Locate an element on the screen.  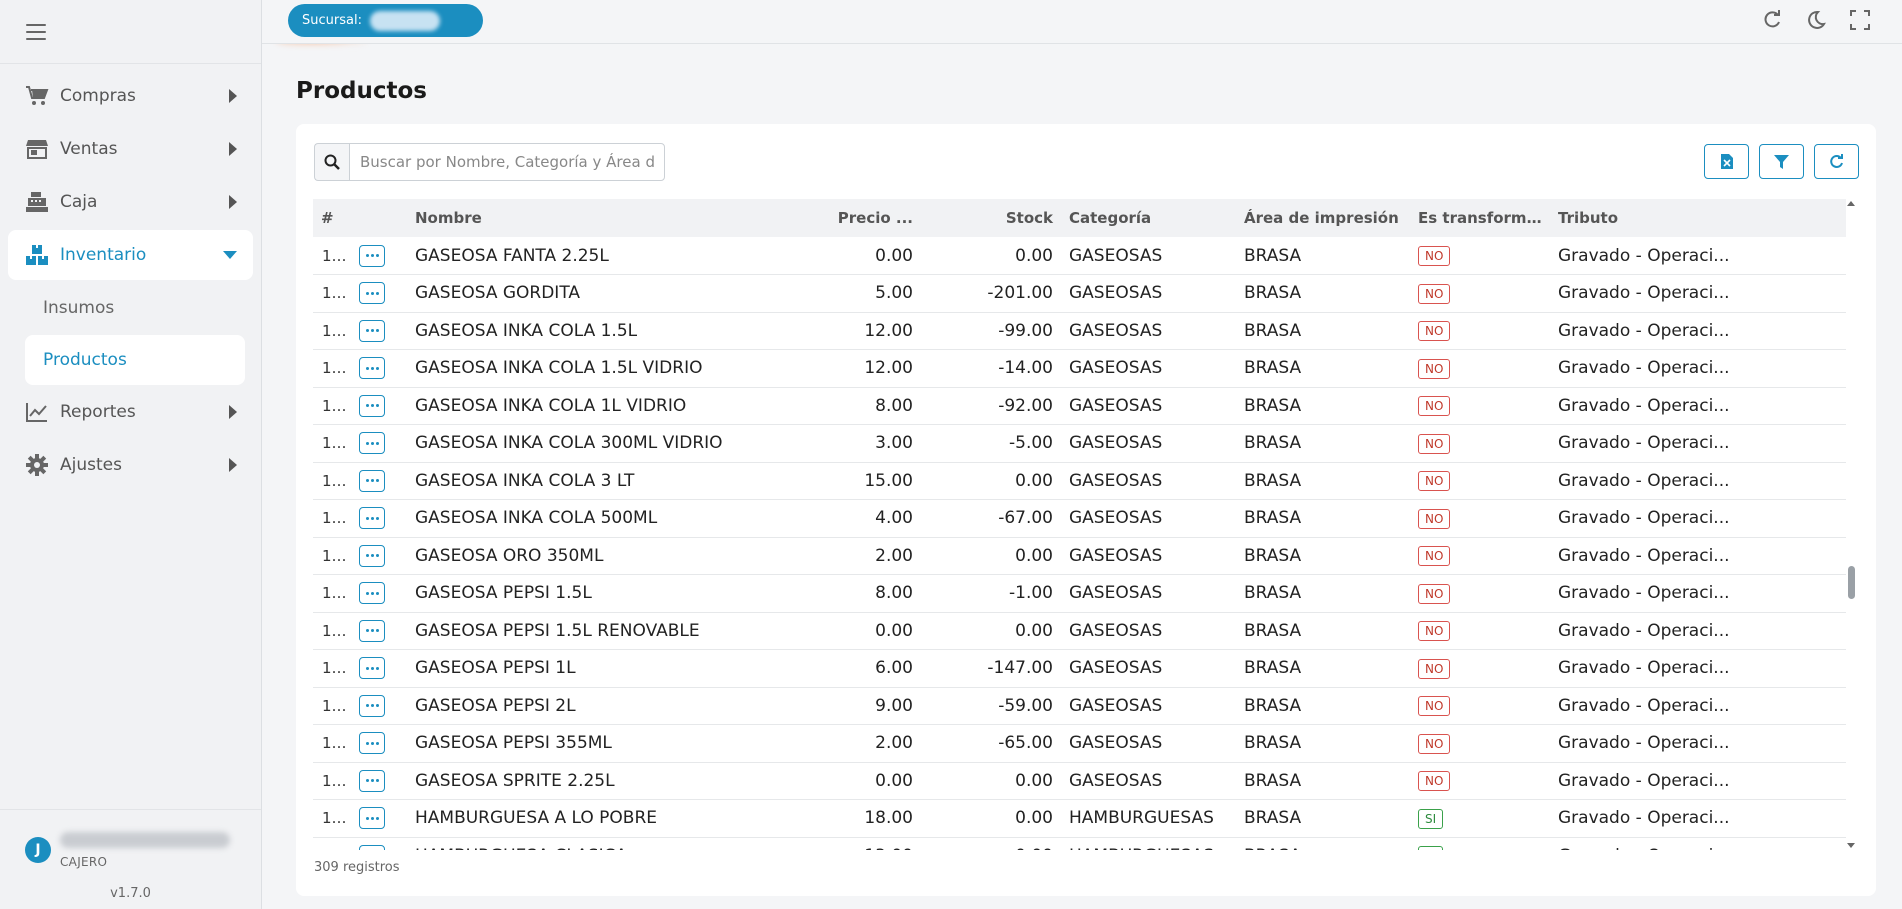
product-print-area: BRASA is located at coordinates (1273, 368).